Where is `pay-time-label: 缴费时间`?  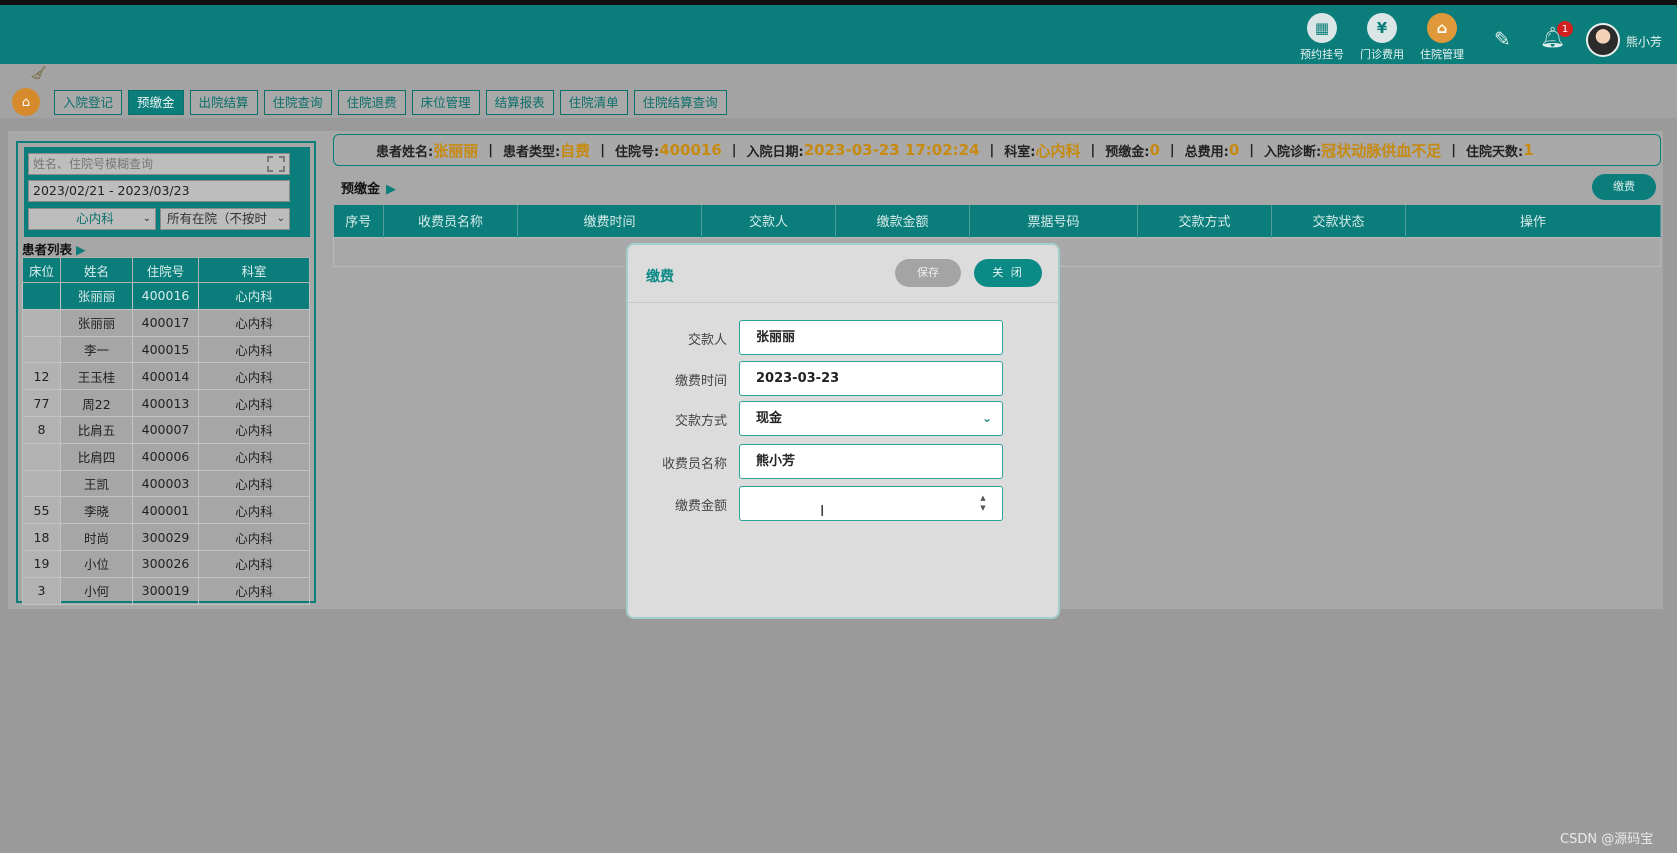
pay-time-label: 缴费时间 is located at coordinates (700, 381).